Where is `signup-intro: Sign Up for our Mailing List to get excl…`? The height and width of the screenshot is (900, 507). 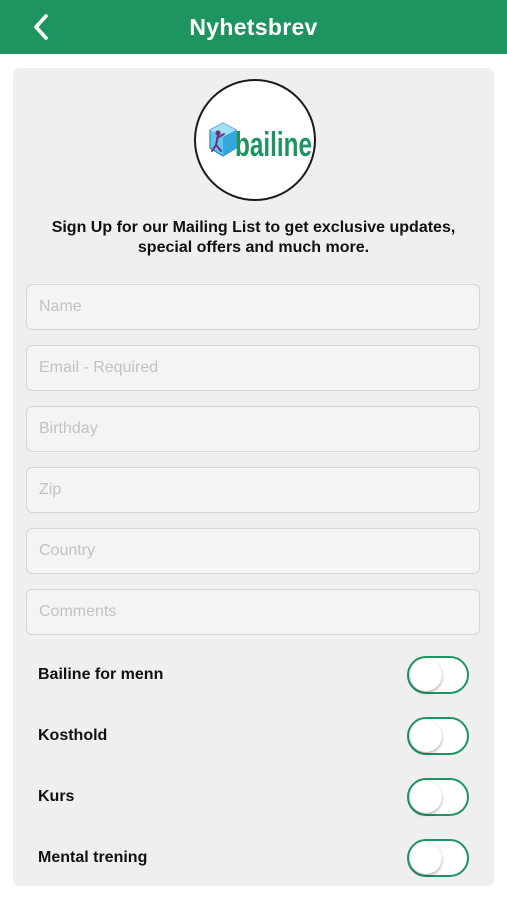 signup-intro: Sign Up for our Mailing List to get excl… is located at coordinates (253, 238).